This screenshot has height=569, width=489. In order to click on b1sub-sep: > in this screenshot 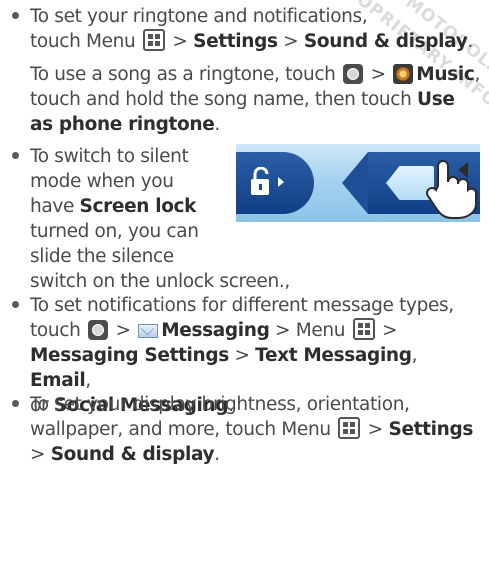, I will do `click(378, 74)`.